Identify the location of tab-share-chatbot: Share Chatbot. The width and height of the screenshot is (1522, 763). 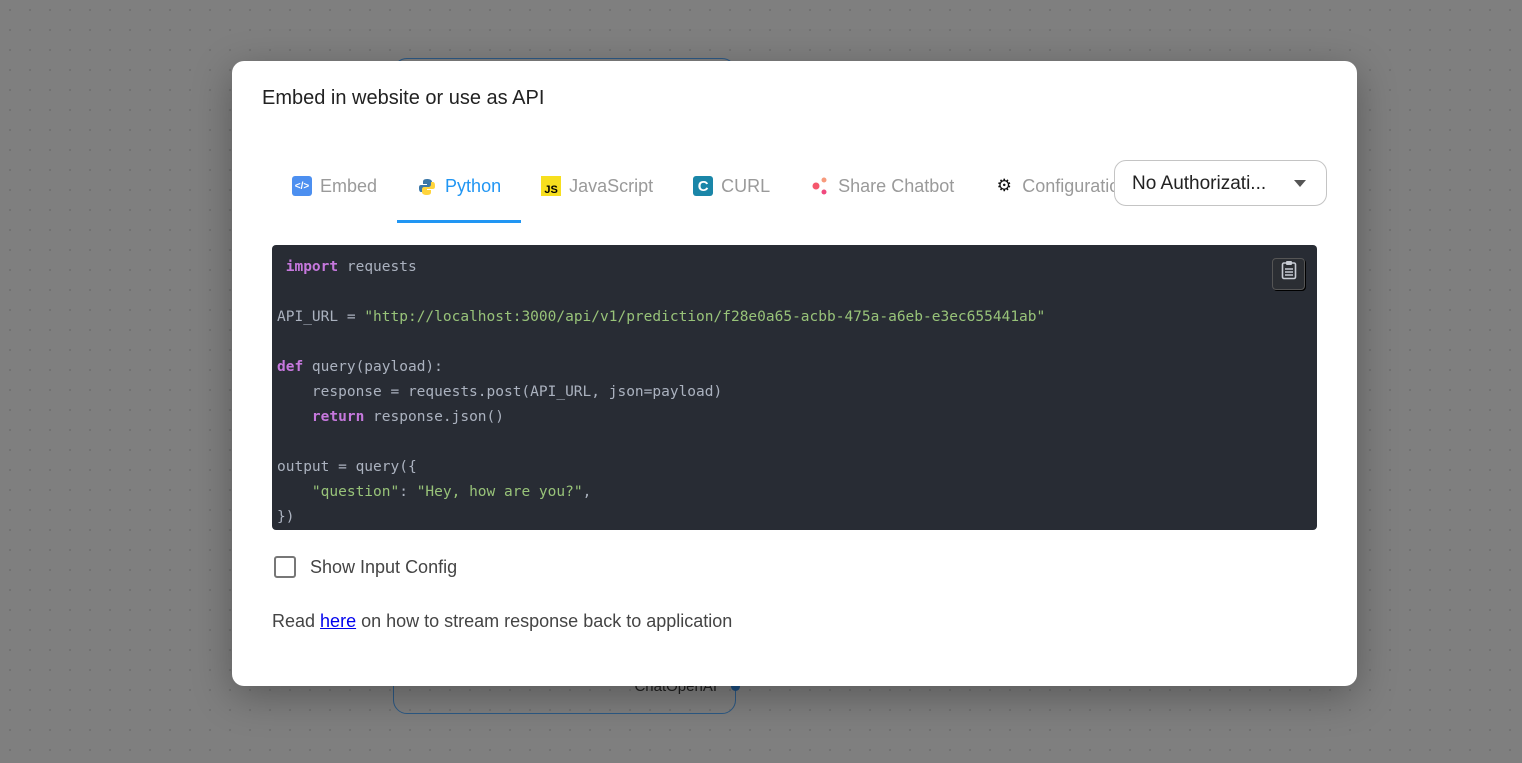
(882, 186).